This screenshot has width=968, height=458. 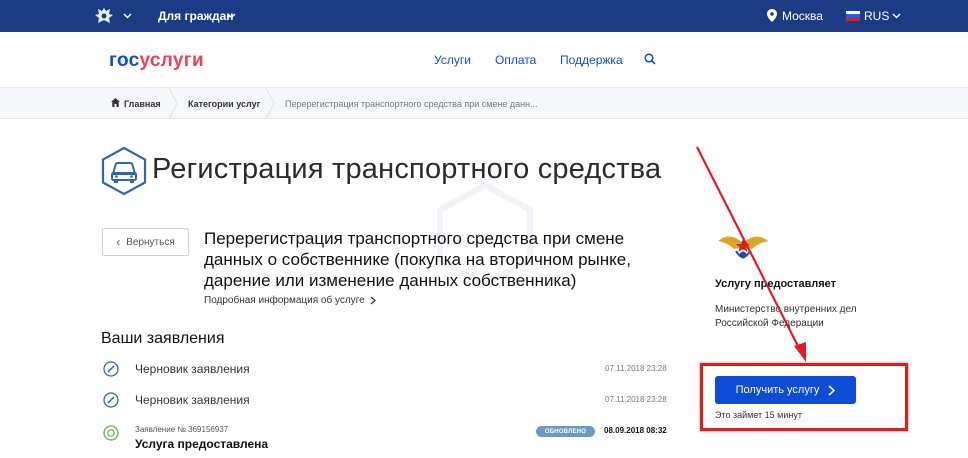 I want to click on more-info-link: Подробная информация об услуге, so click(x=290, y=300).